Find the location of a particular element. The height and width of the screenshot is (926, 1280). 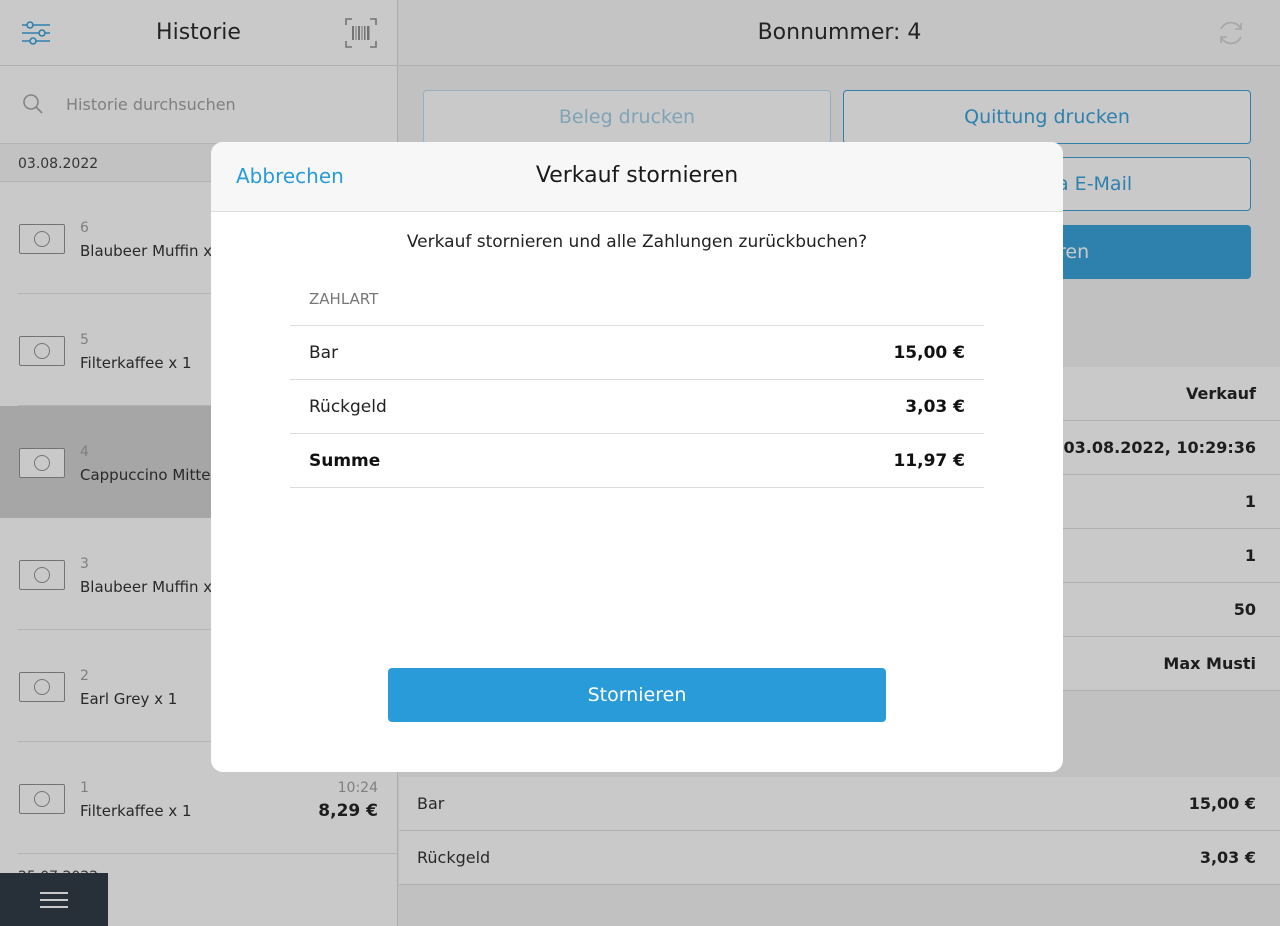

payment-row: Bar 15,00 € is located at coordinates (637, 353).